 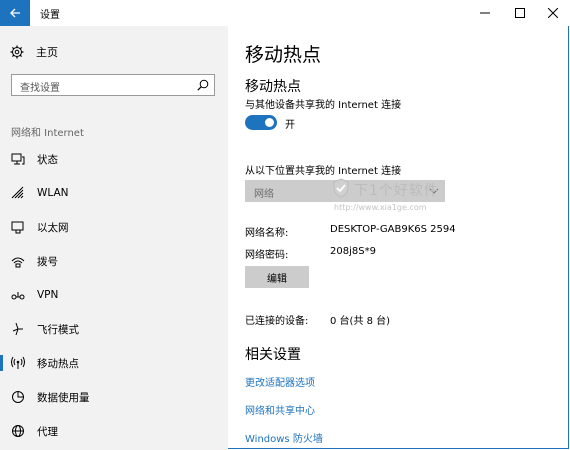 What do you see at coordinates (47, 159) in the screenshot?
I see `sidebar-item-label: 状态` at bounding box center [47, 159].